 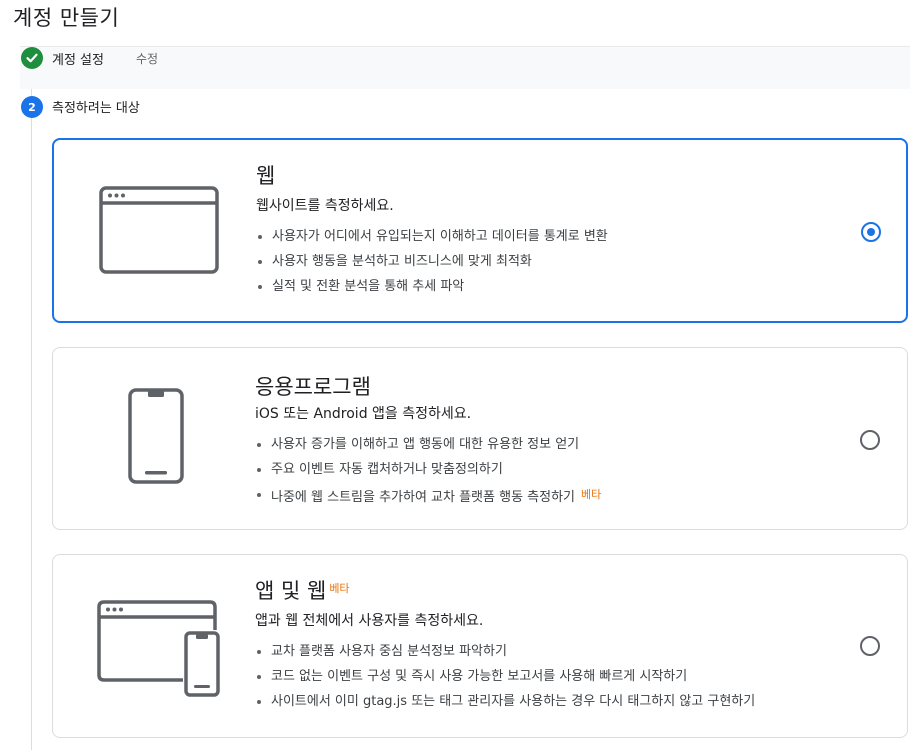 I want to click on browser-window-icon, so click(x=160, y=233).